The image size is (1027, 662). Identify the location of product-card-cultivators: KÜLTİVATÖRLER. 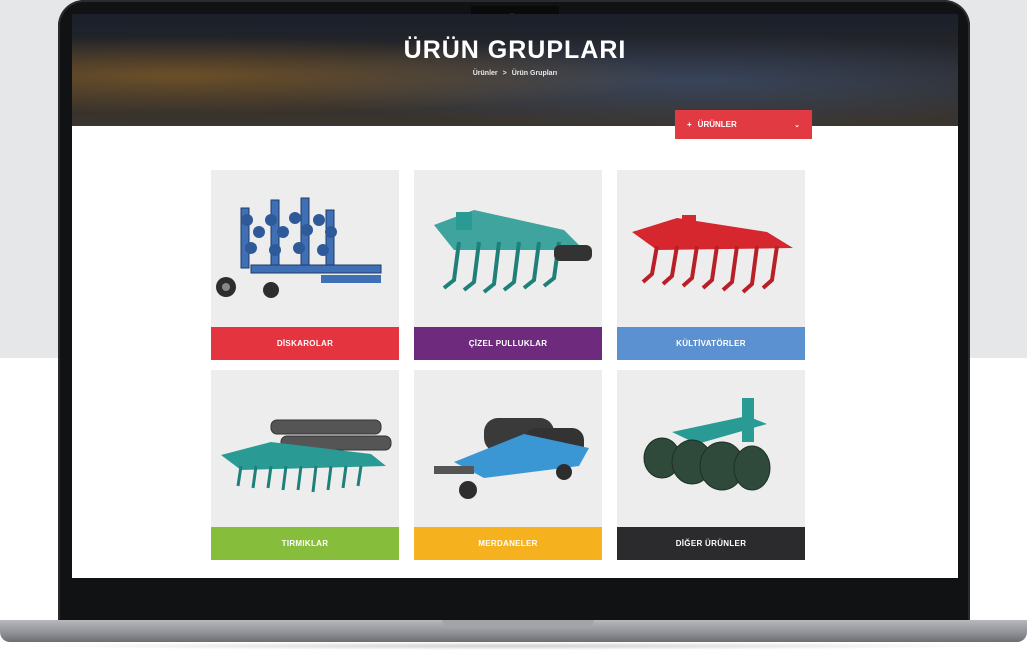
(711, 265).